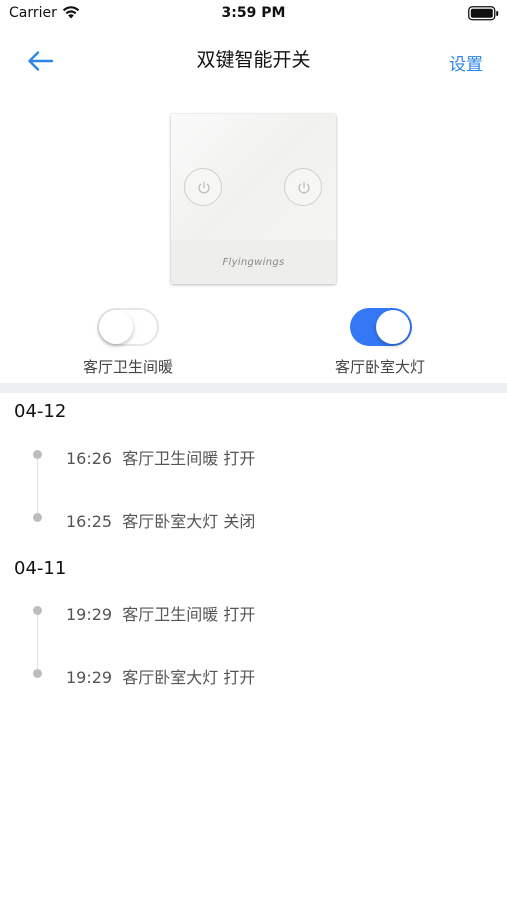 Image resolution: width=507 pixels, height=900 pixels. I want to click on device-power-button-right, so click(303, 187).